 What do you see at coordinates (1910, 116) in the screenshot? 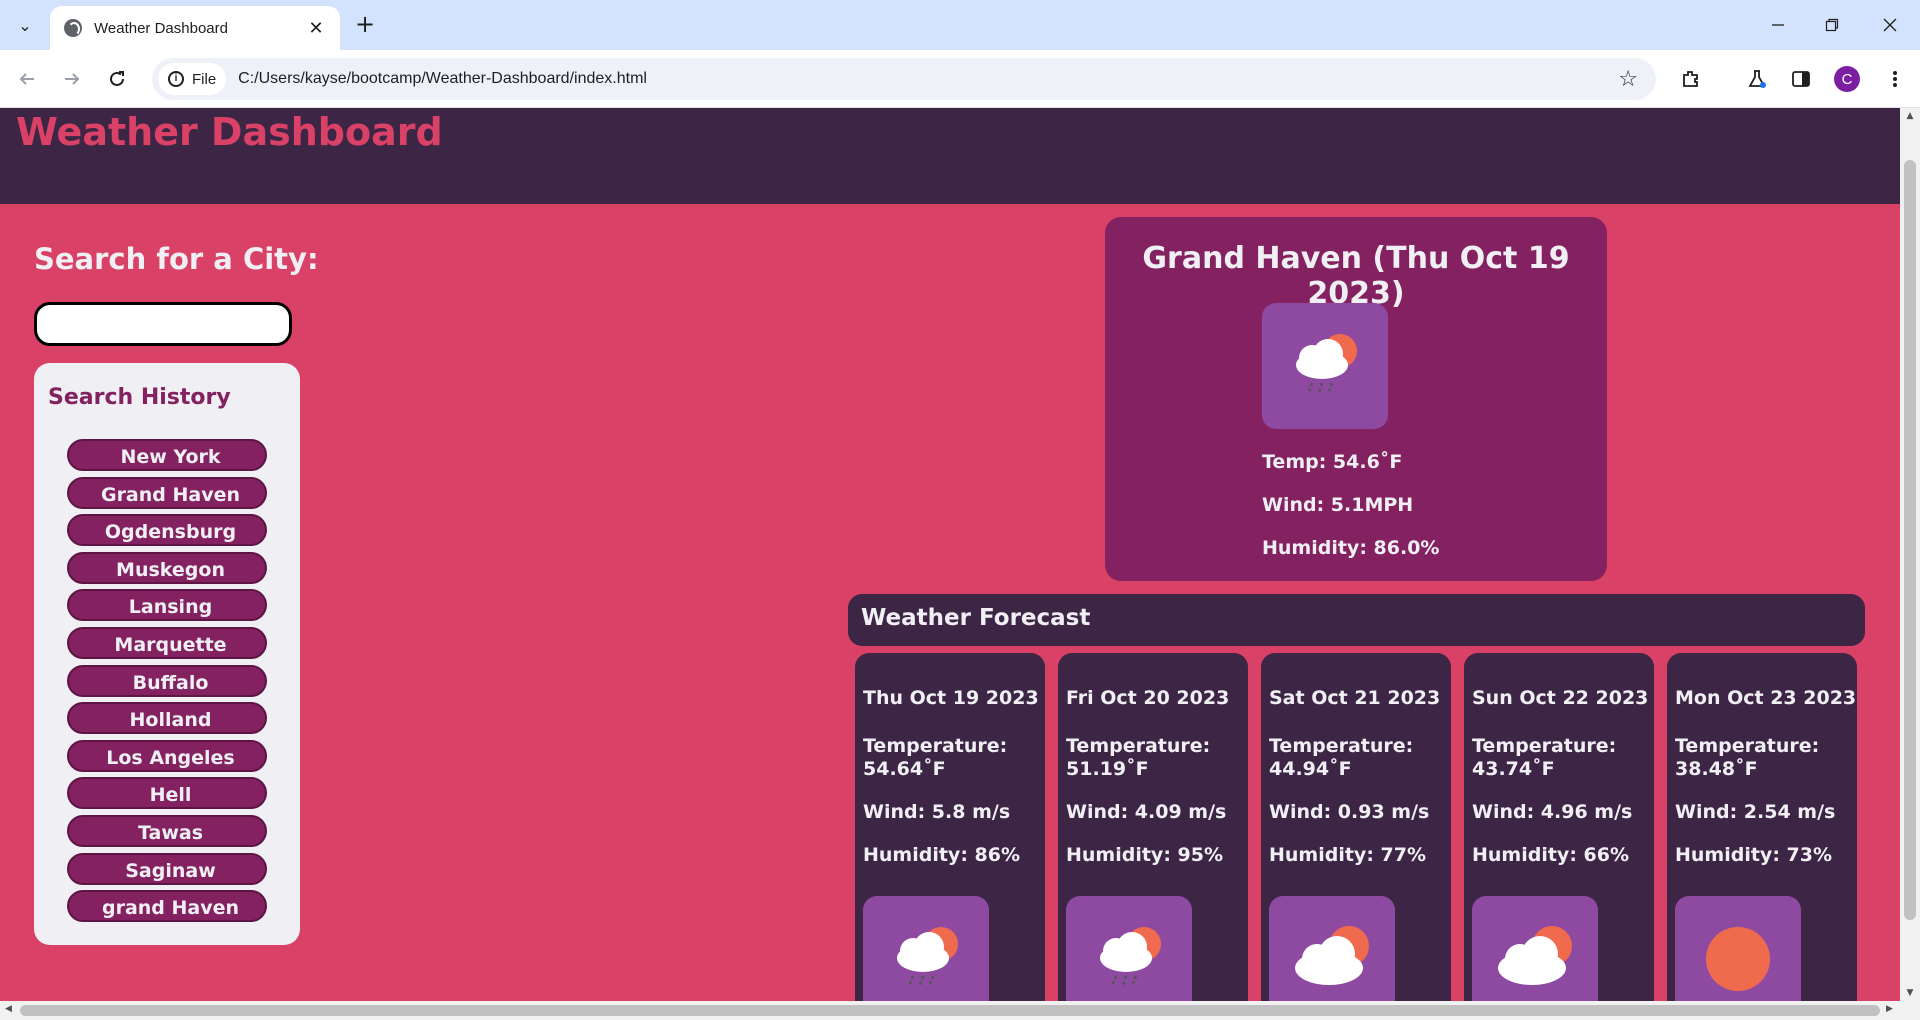
I see `scroll-up-arrow-icon: ▲` at bounding box center [1910, 116].